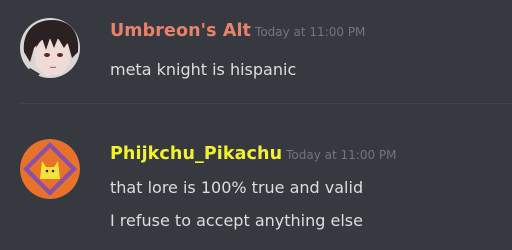 The height and width of the screenshot is (250, 512). What do you see at coordinates (196, 154) in the screenshot?
I see `username: Phijkchu_Pikachu` at bounding box center [196, 154].